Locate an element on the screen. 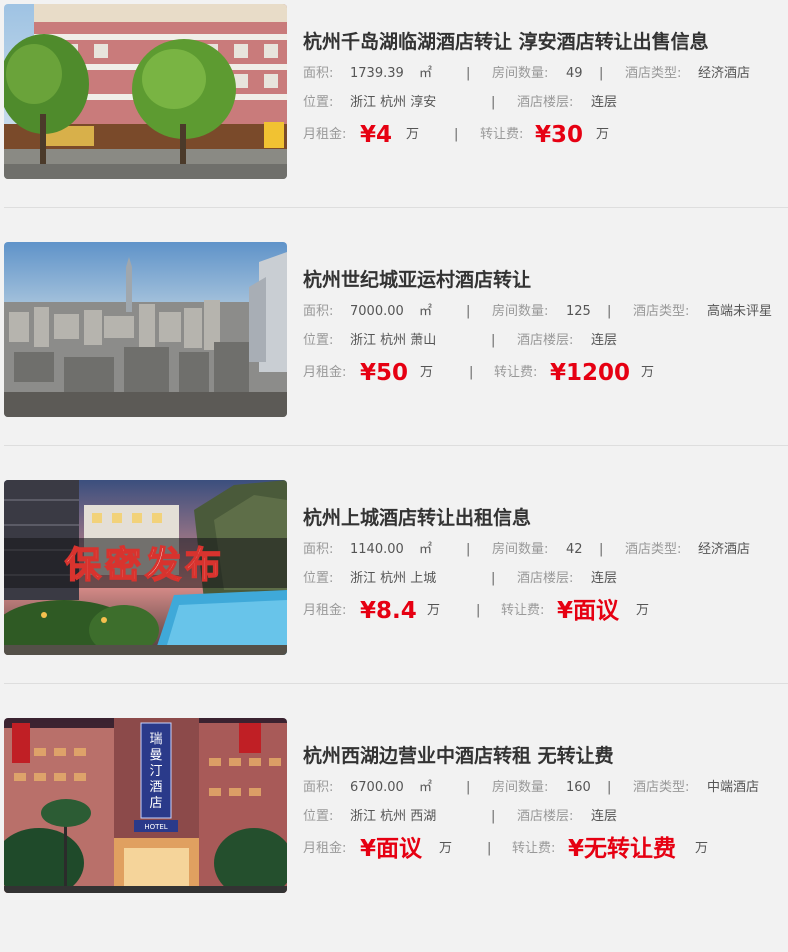 This screenshot has width=788, height=952. hotel-type-value: 高端未评星 is located at coordinates (740, 311).